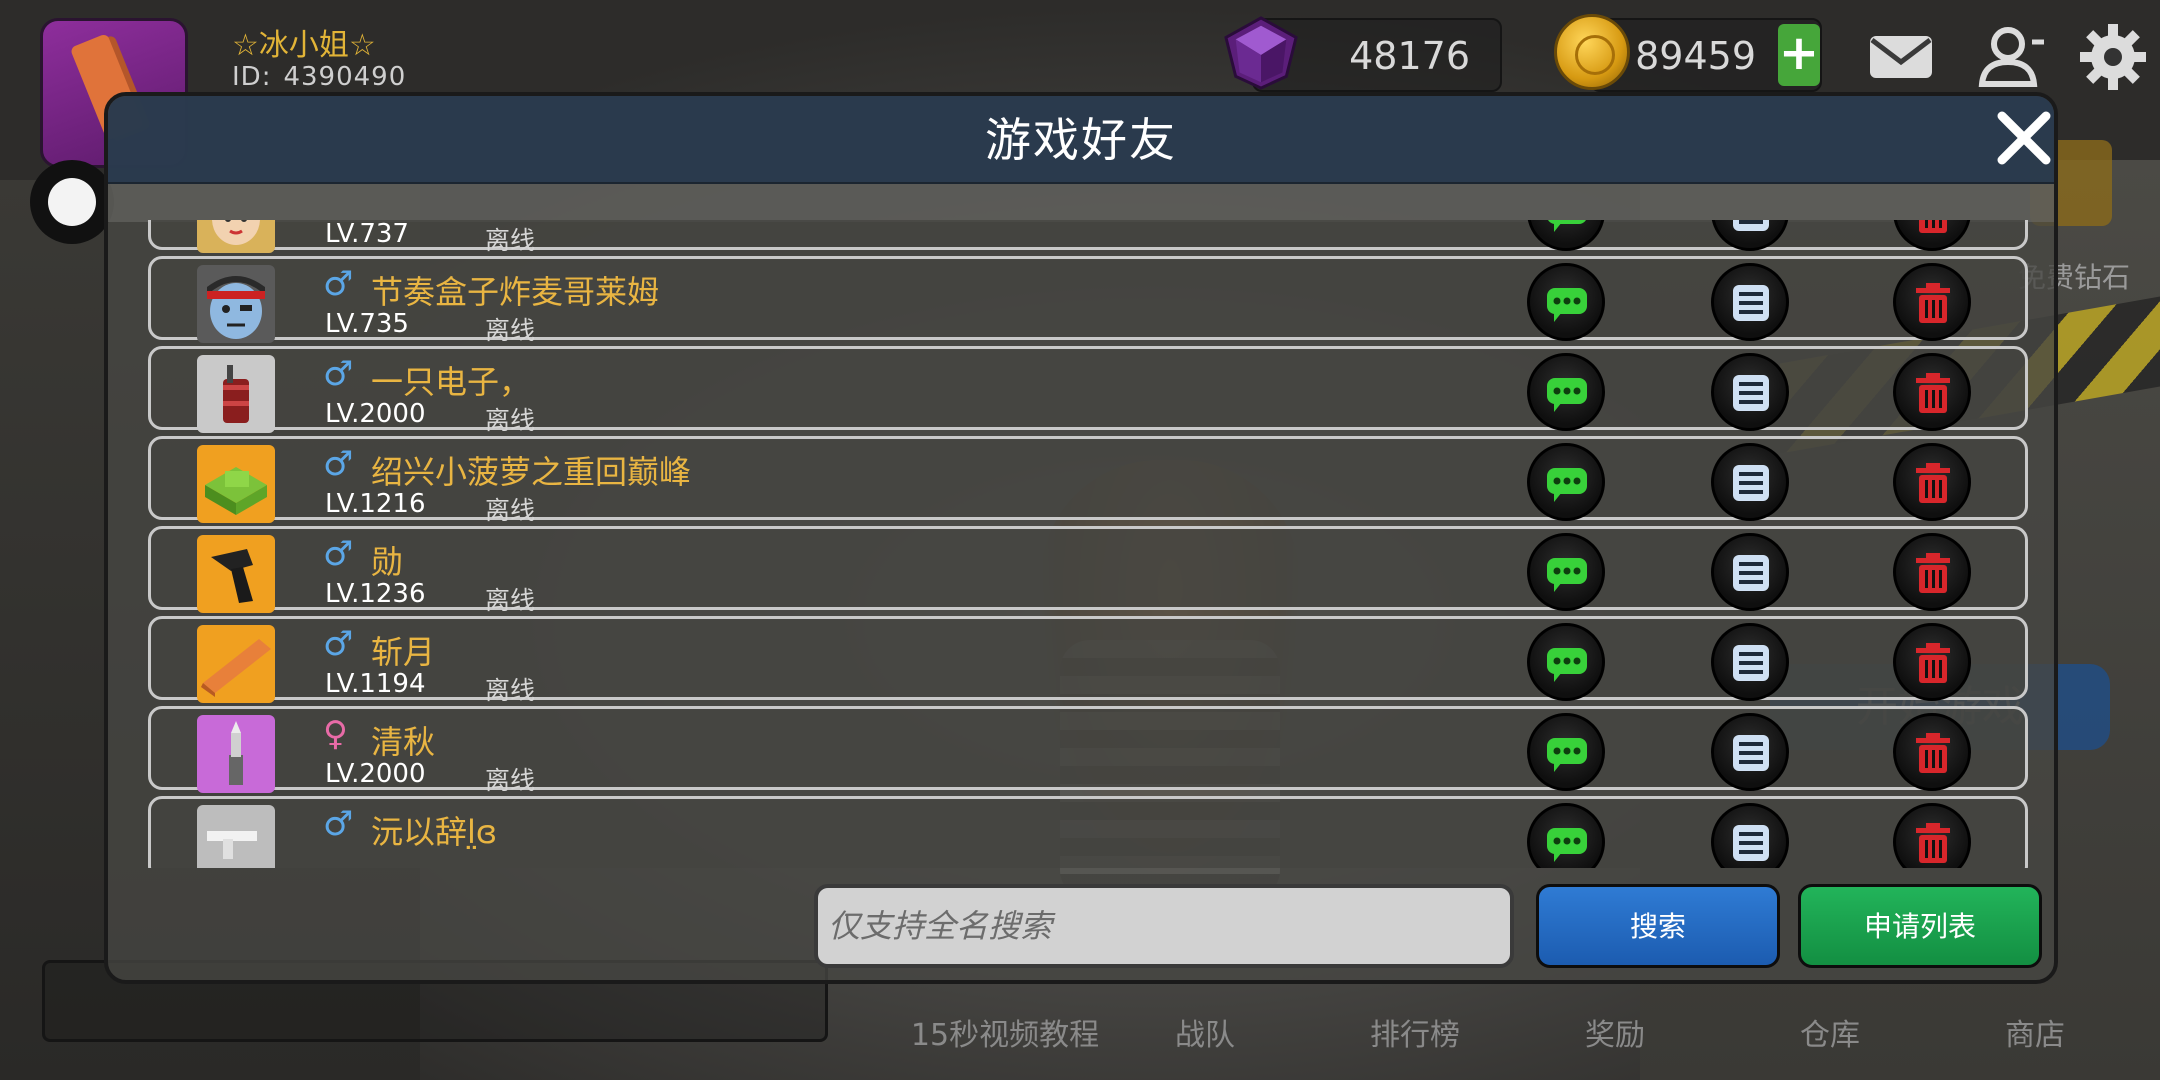  Describe the element at coordinates (434, 832) in the screenshot. I see `friend-name: 沅以辞l̤ɞ` at that location.